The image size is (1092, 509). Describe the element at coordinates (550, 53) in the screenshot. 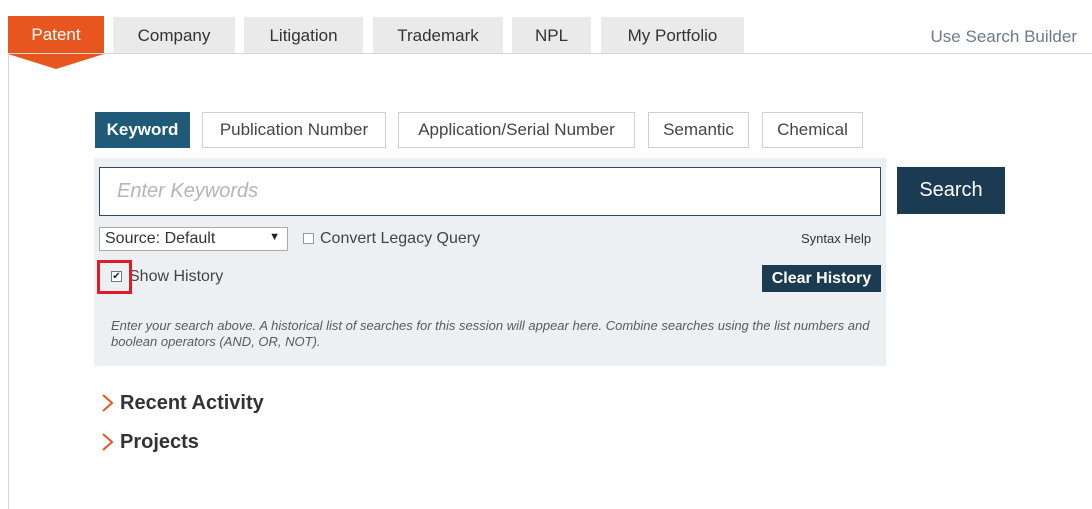

I see `nav-divider` at that location.